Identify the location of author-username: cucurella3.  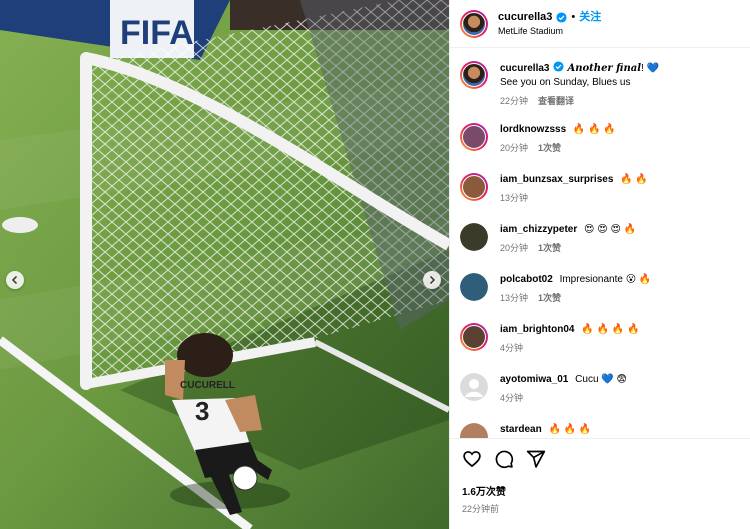
(525, 17).